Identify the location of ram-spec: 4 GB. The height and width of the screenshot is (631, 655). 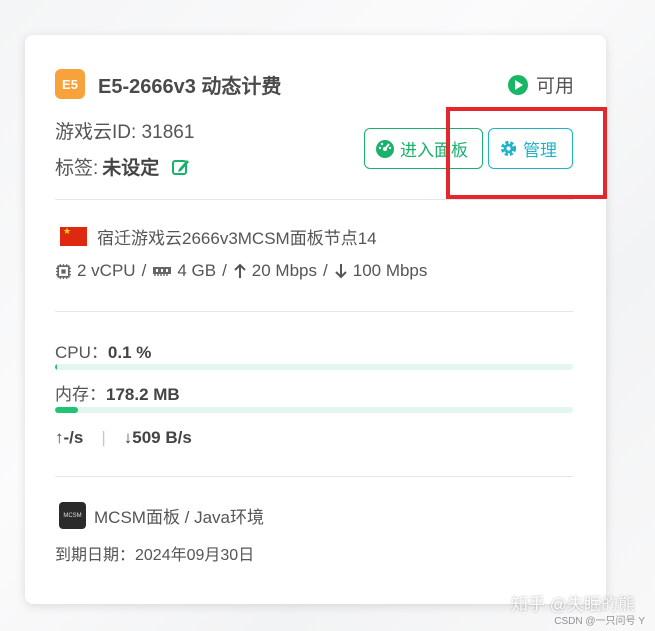
(197, 270).